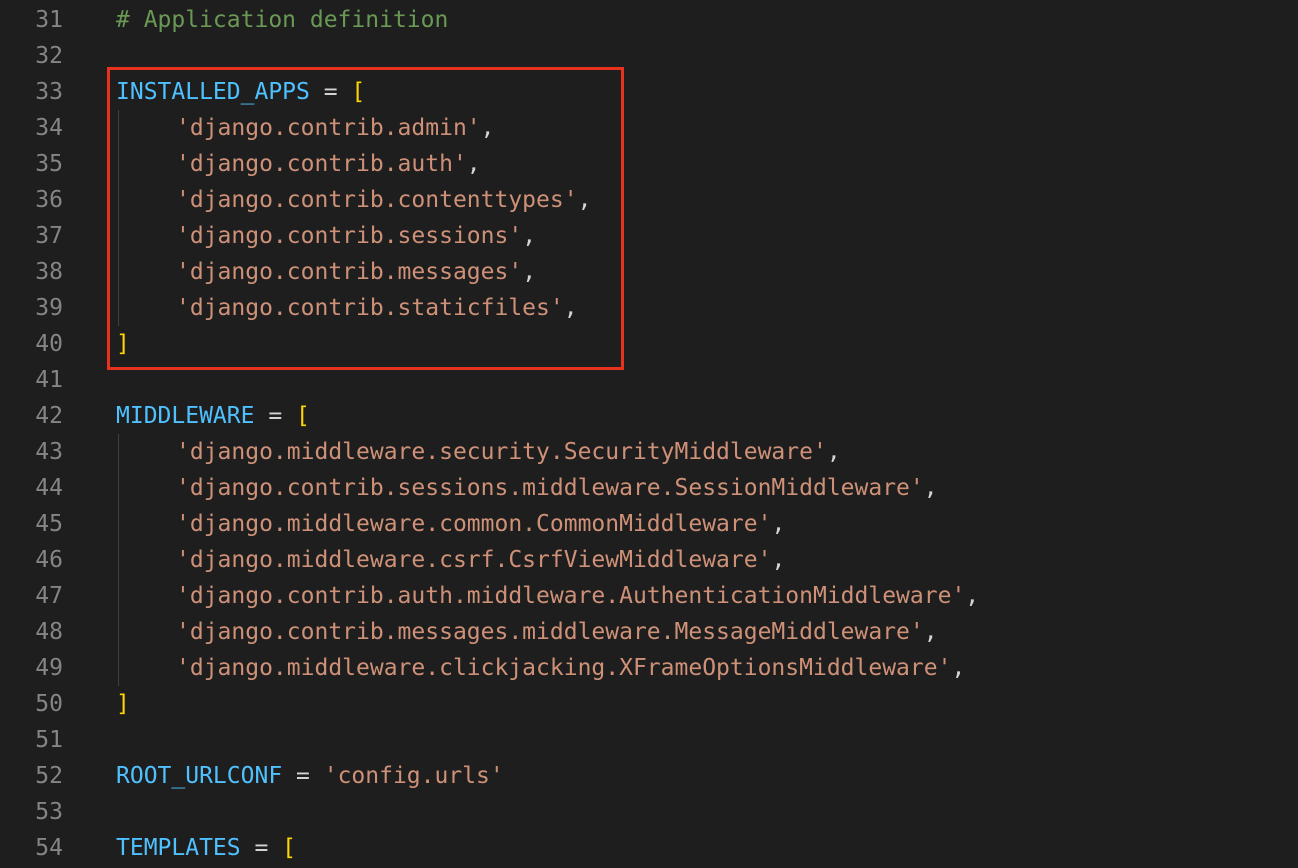 This screenshot has height=868, width=1298. What do you see at coordinates (649, 92) in the screenshot?
I see `code-line: 33 INSTALLED_APPS = [` at bounding box center [649, 92].